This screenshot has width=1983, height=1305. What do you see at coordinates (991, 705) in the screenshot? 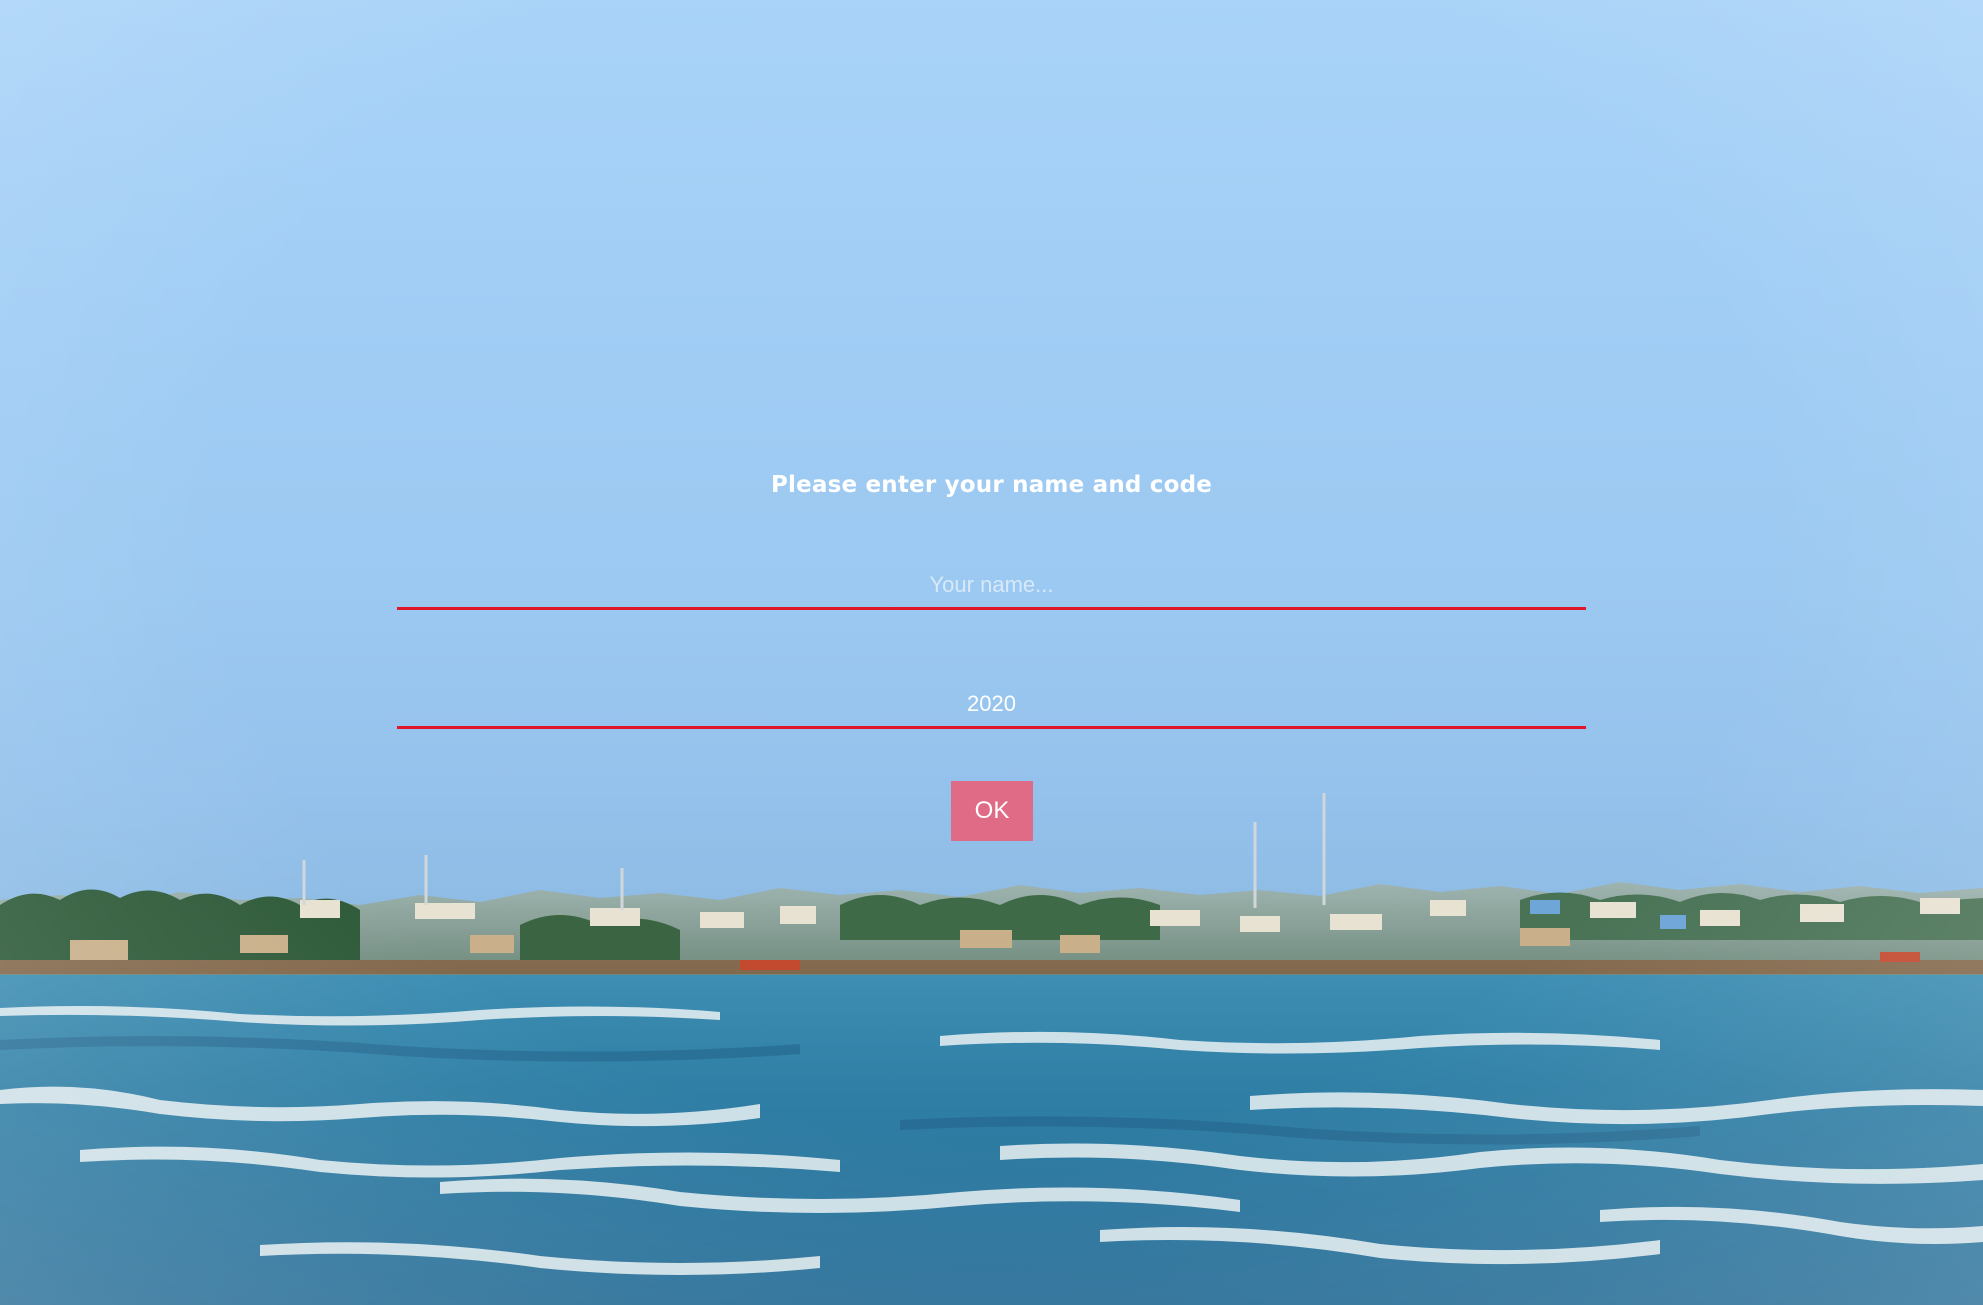
I see `code-input` at bounding box center [991, 705].